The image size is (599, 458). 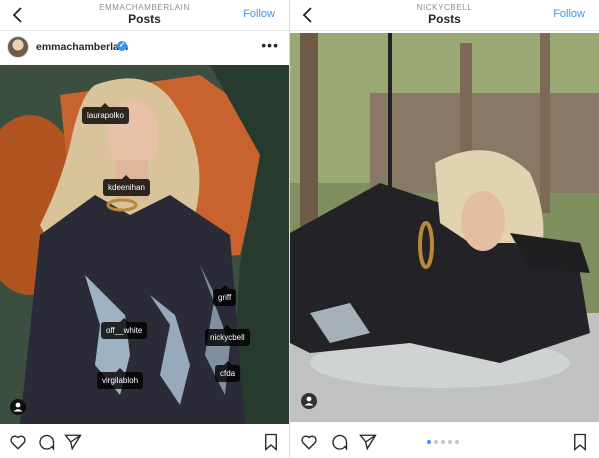 What do you see at coordinates (227, 335) in the screenshot?
I see `tag-label: nickycbell` at bounding box center [227, 335].